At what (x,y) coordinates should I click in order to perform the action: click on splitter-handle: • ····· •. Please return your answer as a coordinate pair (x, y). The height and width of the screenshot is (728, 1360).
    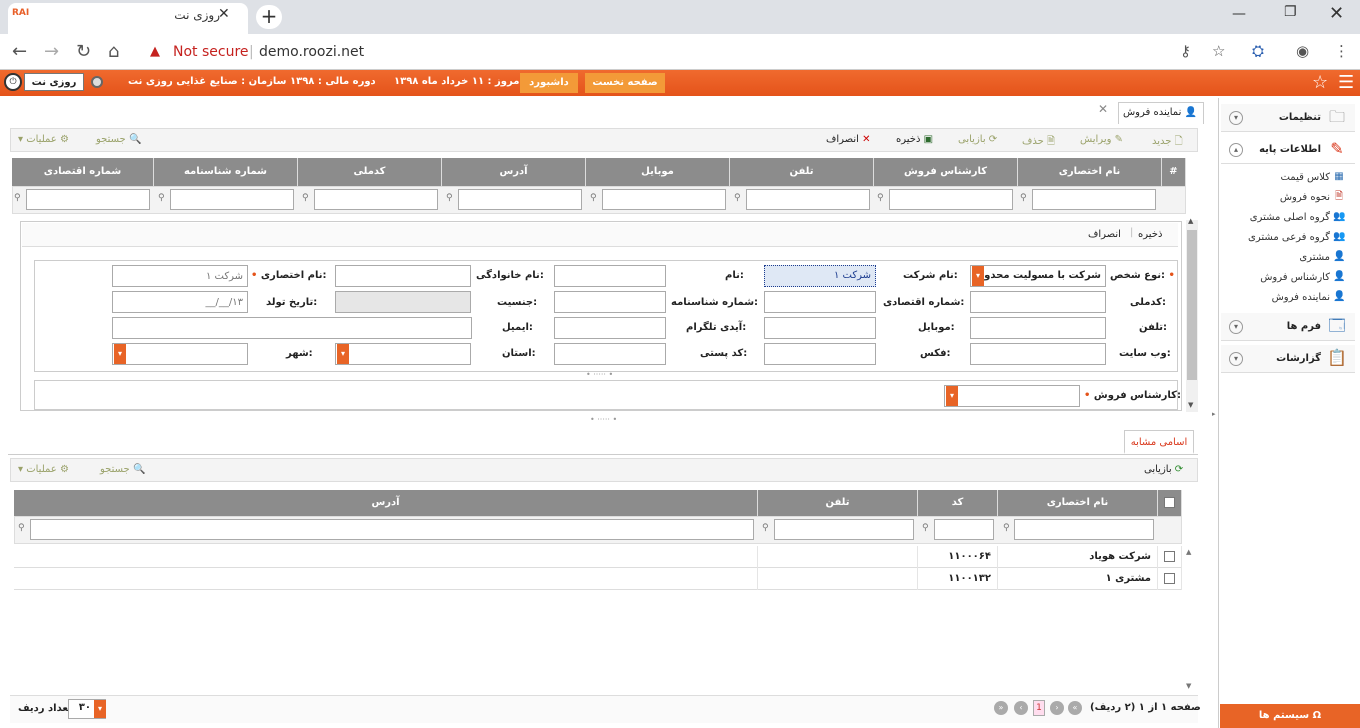
    Looking at the image, I should click on (599, 374).